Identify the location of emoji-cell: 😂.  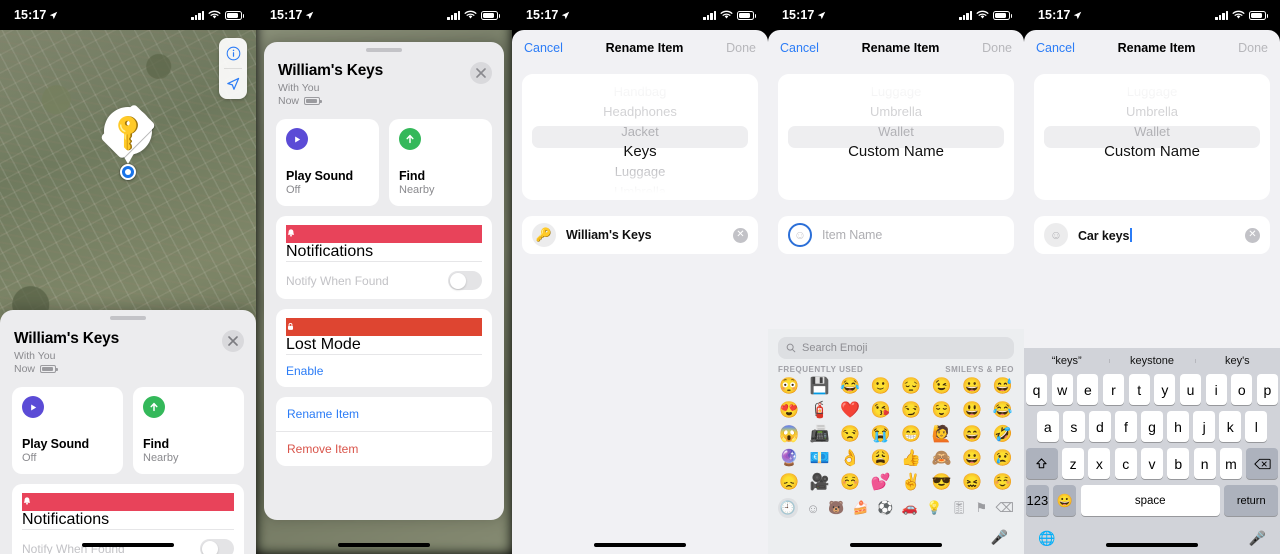
(1003, 411).